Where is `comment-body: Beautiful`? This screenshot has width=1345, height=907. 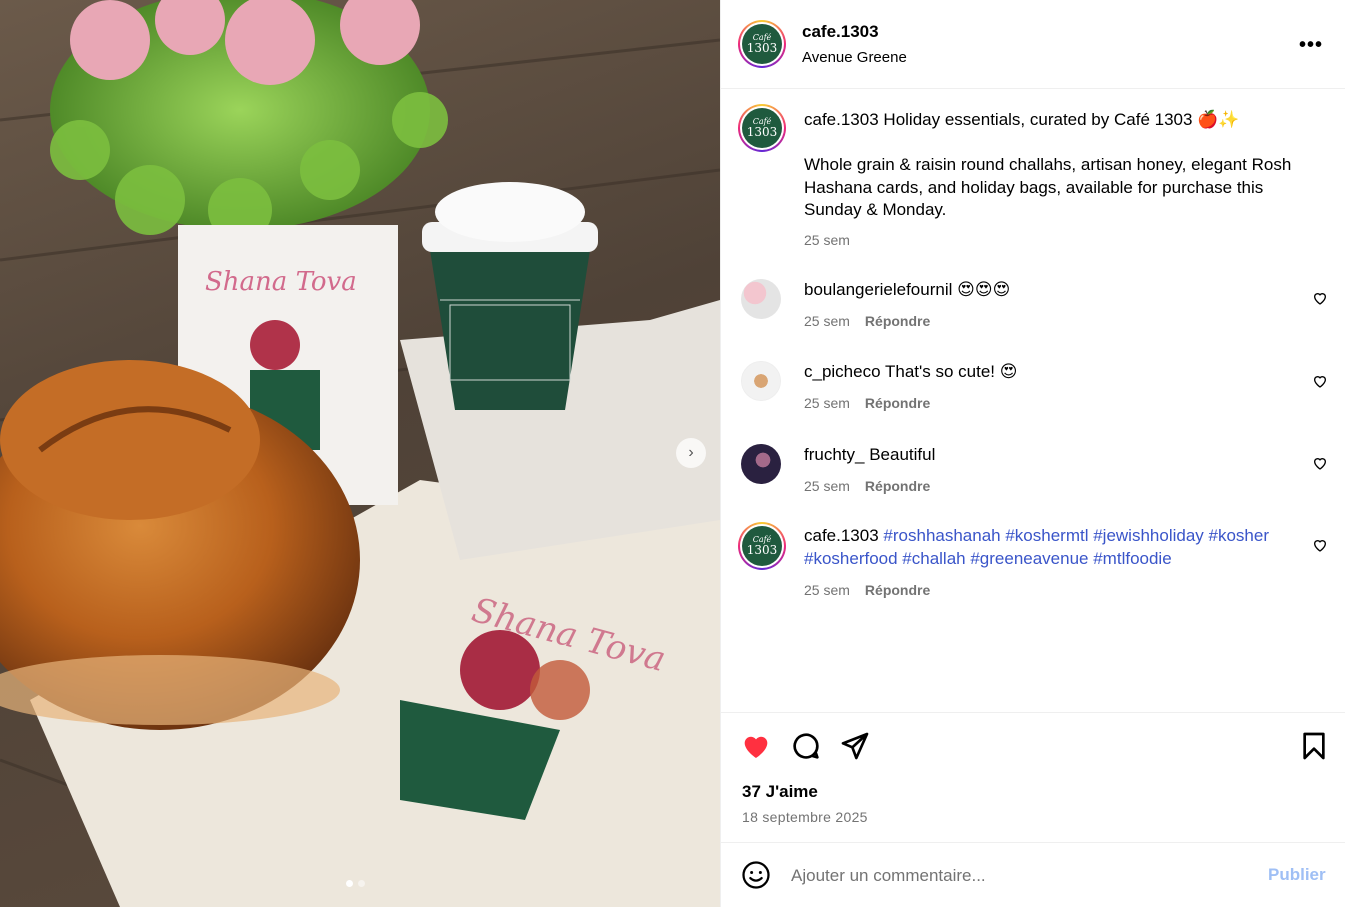 comment-body: Beautiful is located at coordinates (902, 454).